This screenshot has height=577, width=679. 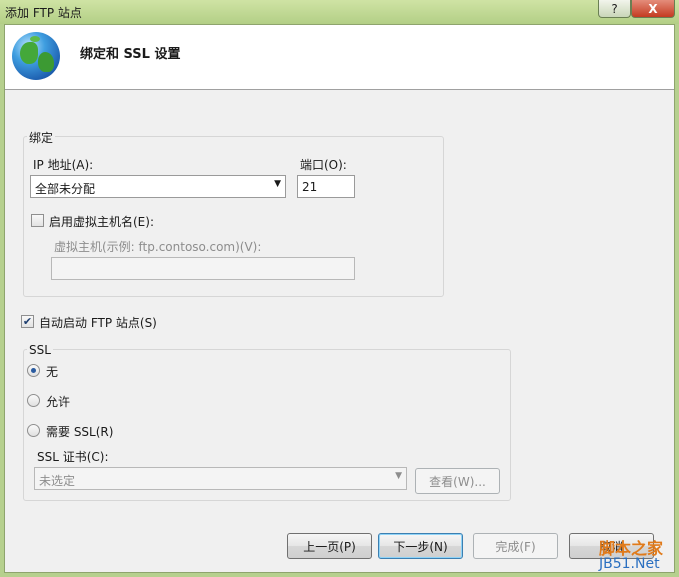 I want to click on title-bar, so click(x=339, y=12).